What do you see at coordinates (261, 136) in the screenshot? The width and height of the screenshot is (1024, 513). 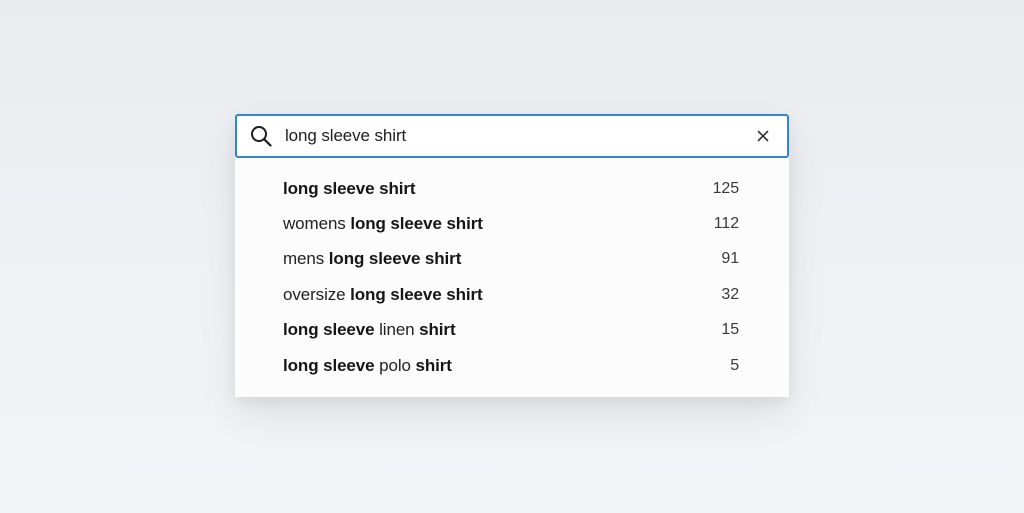 I see `search-icon` at bounding box center [261, 136].